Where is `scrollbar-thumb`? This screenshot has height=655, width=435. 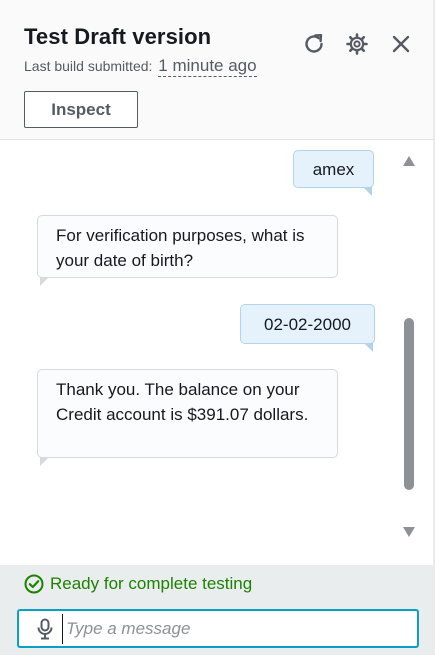 scrollbar-thumb is located at coordinates (409, 404).